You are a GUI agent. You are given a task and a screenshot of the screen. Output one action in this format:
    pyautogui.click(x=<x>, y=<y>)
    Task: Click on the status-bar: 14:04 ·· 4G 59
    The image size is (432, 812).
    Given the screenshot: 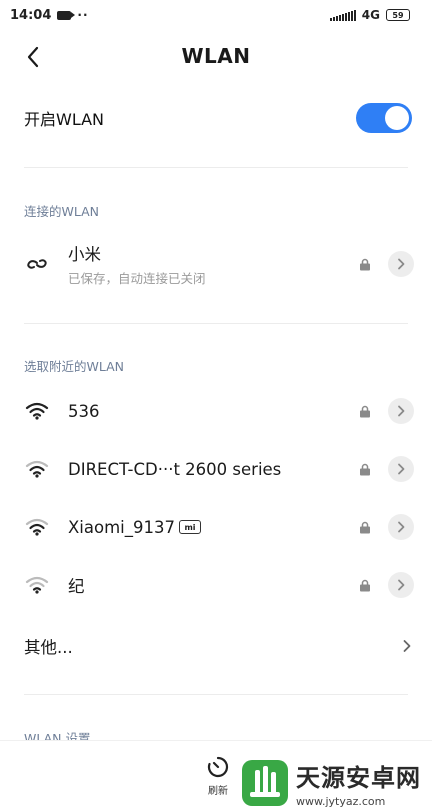 What is the action you would take?
    pyautogui.click(x=216, y=15)
    